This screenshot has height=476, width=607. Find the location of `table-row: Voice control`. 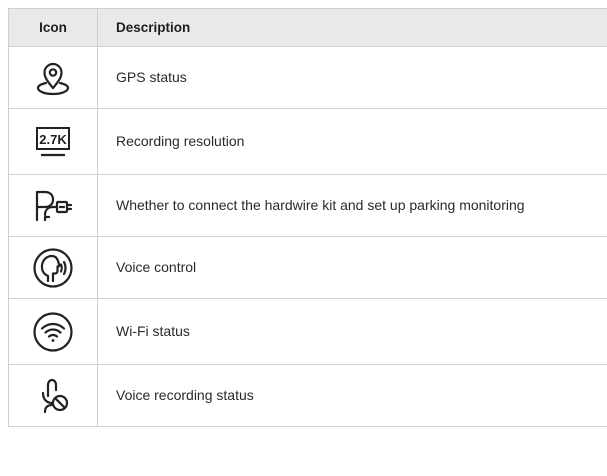

table-row: Voice control is located at coordinates (307, 268).